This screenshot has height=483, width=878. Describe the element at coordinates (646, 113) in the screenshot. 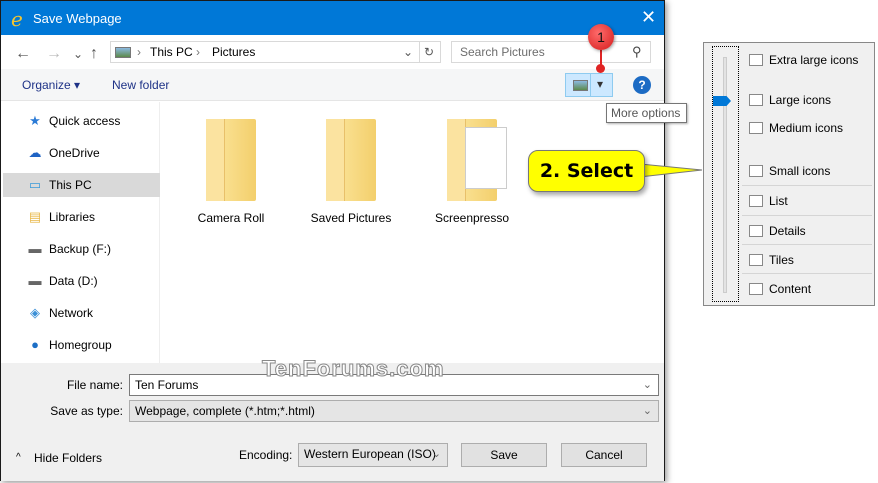

I see `more-options-tooltip: More options` at that location.